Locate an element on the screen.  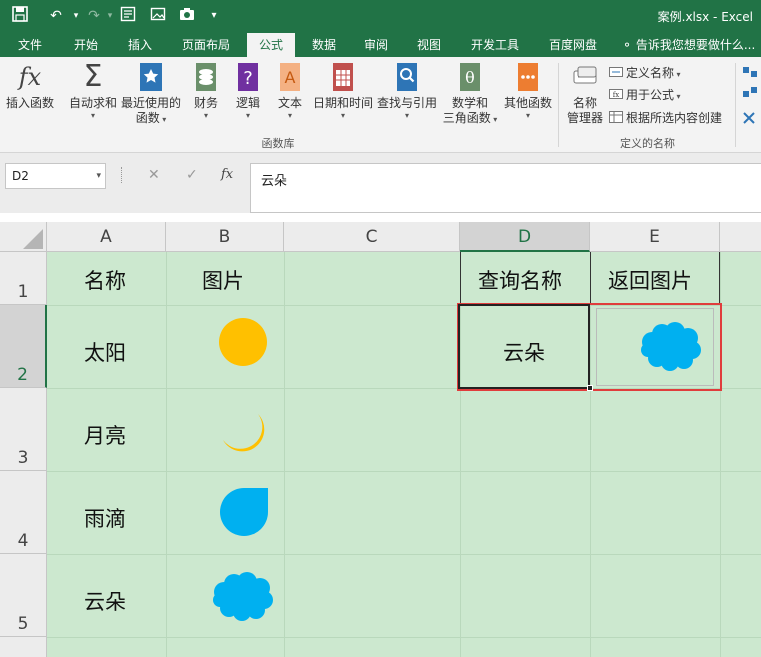
date-time-label: 日期和时间 is located at coordinates (342, 103).